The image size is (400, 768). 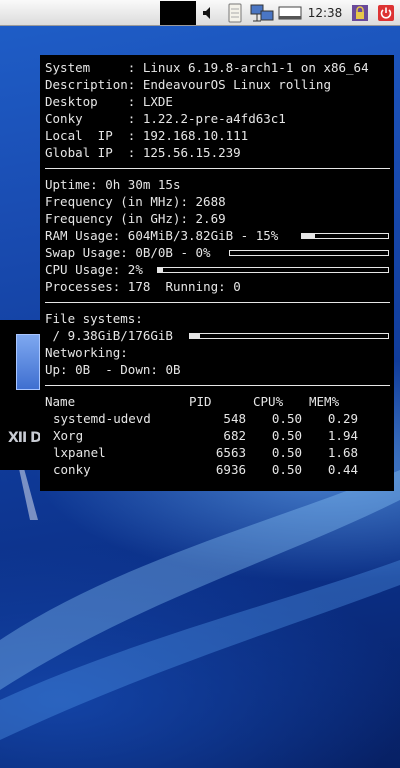 I want to click on process-name: conky, so click(x=72, y=469).